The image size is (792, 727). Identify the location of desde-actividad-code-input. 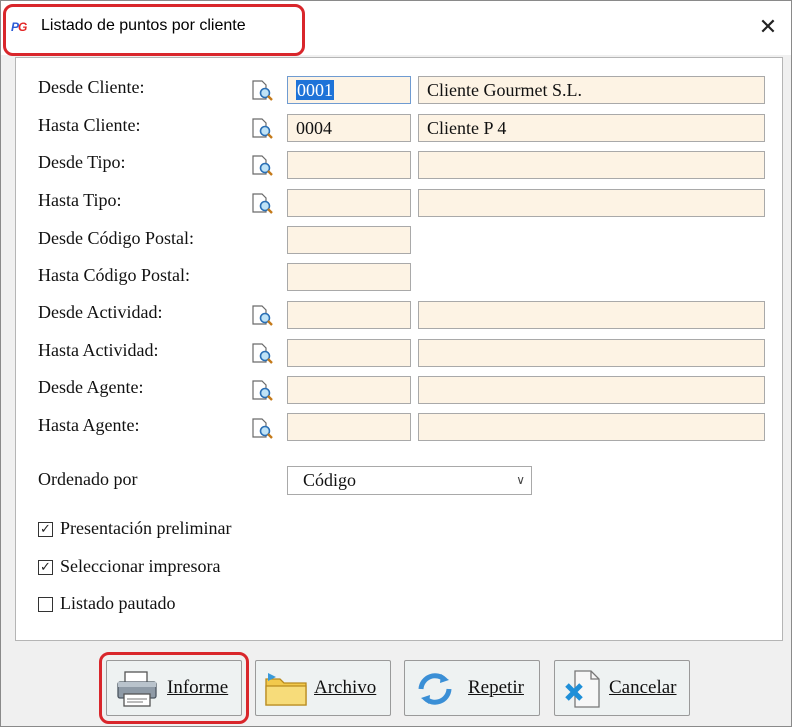
(349, 315).